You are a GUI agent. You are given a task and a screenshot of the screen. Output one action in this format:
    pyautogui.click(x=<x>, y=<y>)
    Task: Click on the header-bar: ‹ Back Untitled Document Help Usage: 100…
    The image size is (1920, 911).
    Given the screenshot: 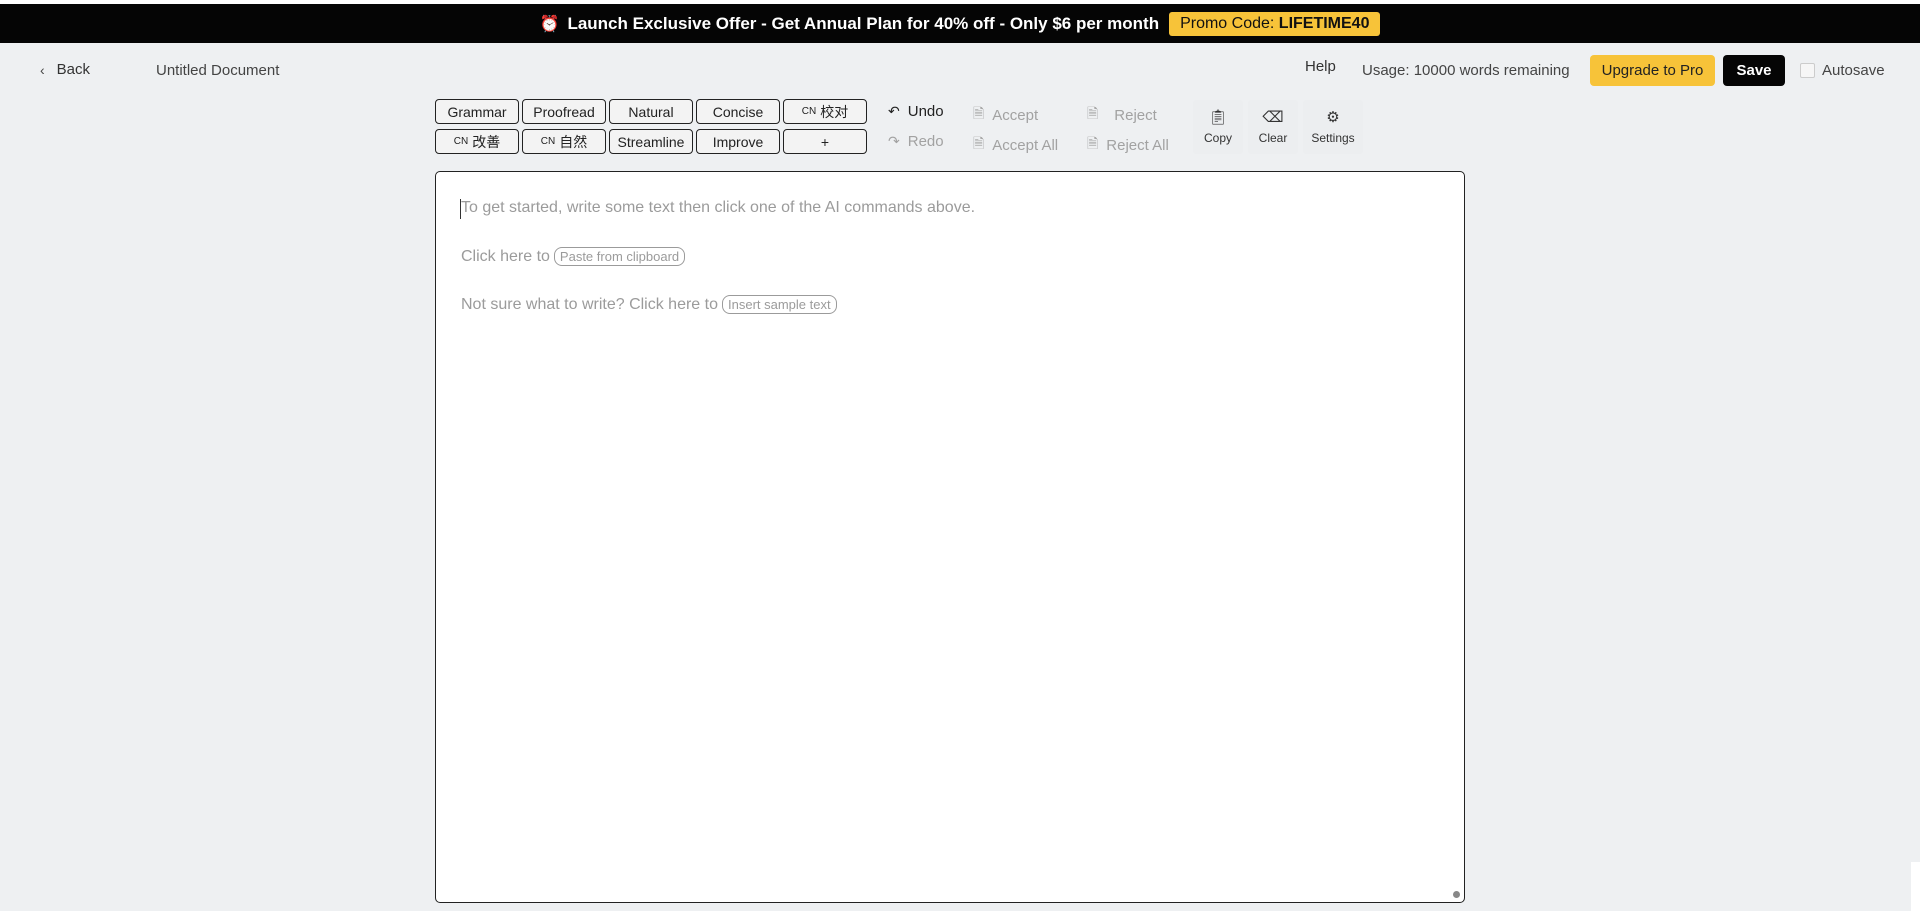 What is the action you would take?
    pyautogui.click(x=960, y=70)
    